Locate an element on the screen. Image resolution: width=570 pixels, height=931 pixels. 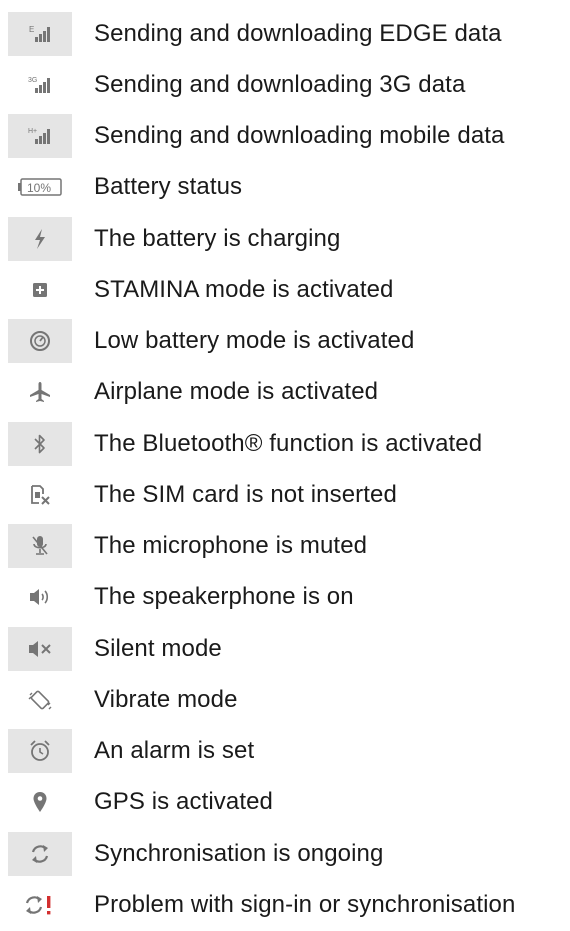
battery-icon: 10% is located at coordinates (40, 187).